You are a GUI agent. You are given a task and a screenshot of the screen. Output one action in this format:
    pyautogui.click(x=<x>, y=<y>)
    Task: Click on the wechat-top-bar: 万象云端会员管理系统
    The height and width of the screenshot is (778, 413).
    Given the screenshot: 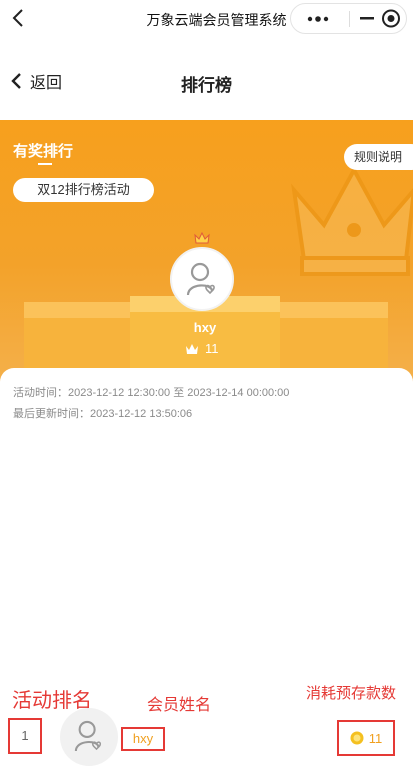 What is the action you would take?
    pyautogui.click(x=206, y=19)
    